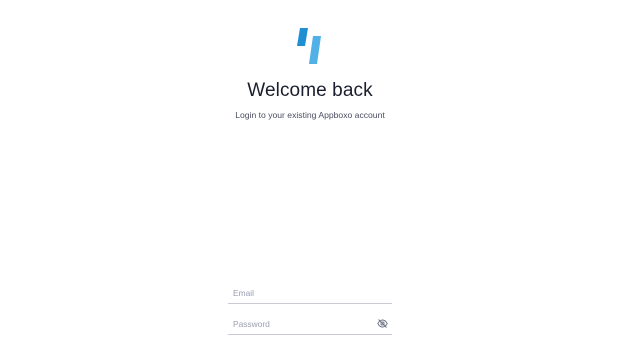 The height and width of the screenshot is (343, 620). What do you see at coordinates (310, 46) in the screenshot?
I see `appboxo-logo-icon` at bounding box center [310, 46].